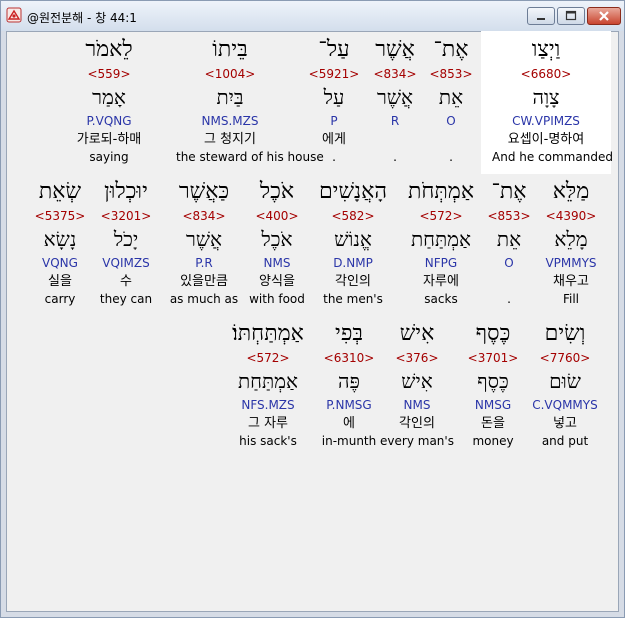 The width and height of the screenshot is (625, 618). I want to click on parse-code: NFS.MZS, so click(268, 405).